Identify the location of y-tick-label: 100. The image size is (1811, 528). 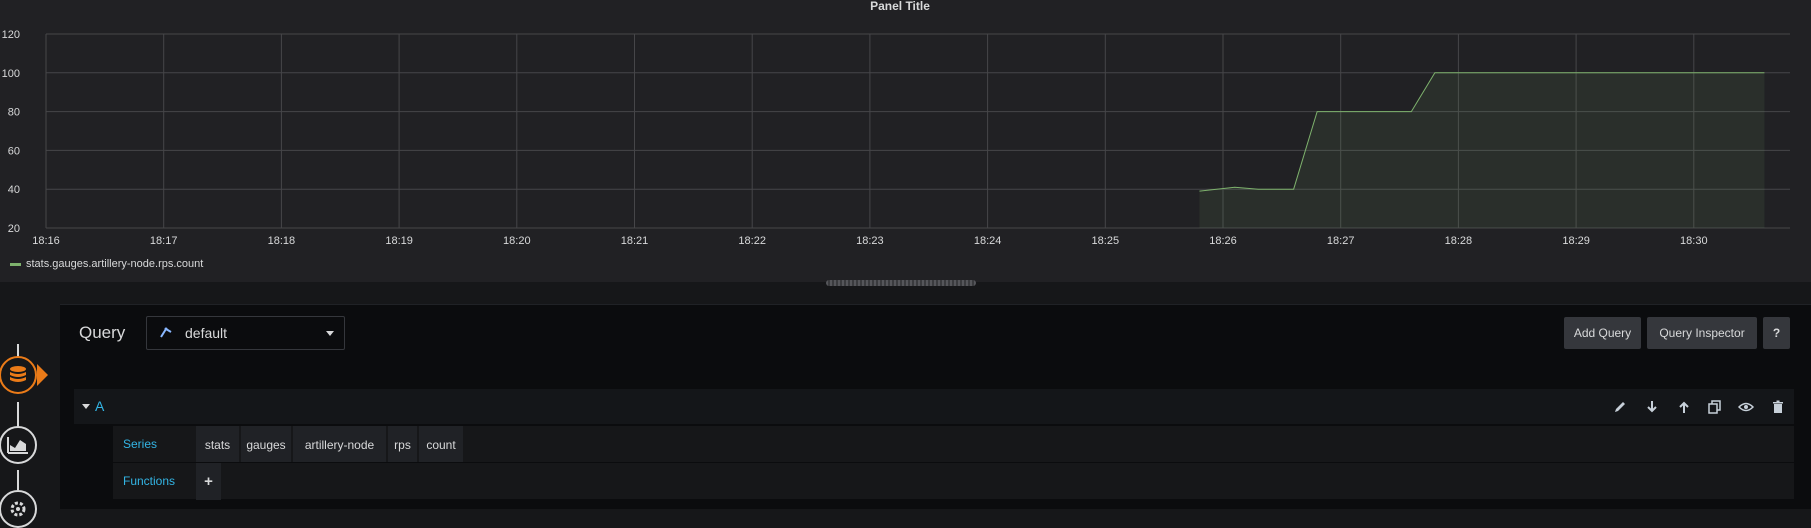
(11, 74).